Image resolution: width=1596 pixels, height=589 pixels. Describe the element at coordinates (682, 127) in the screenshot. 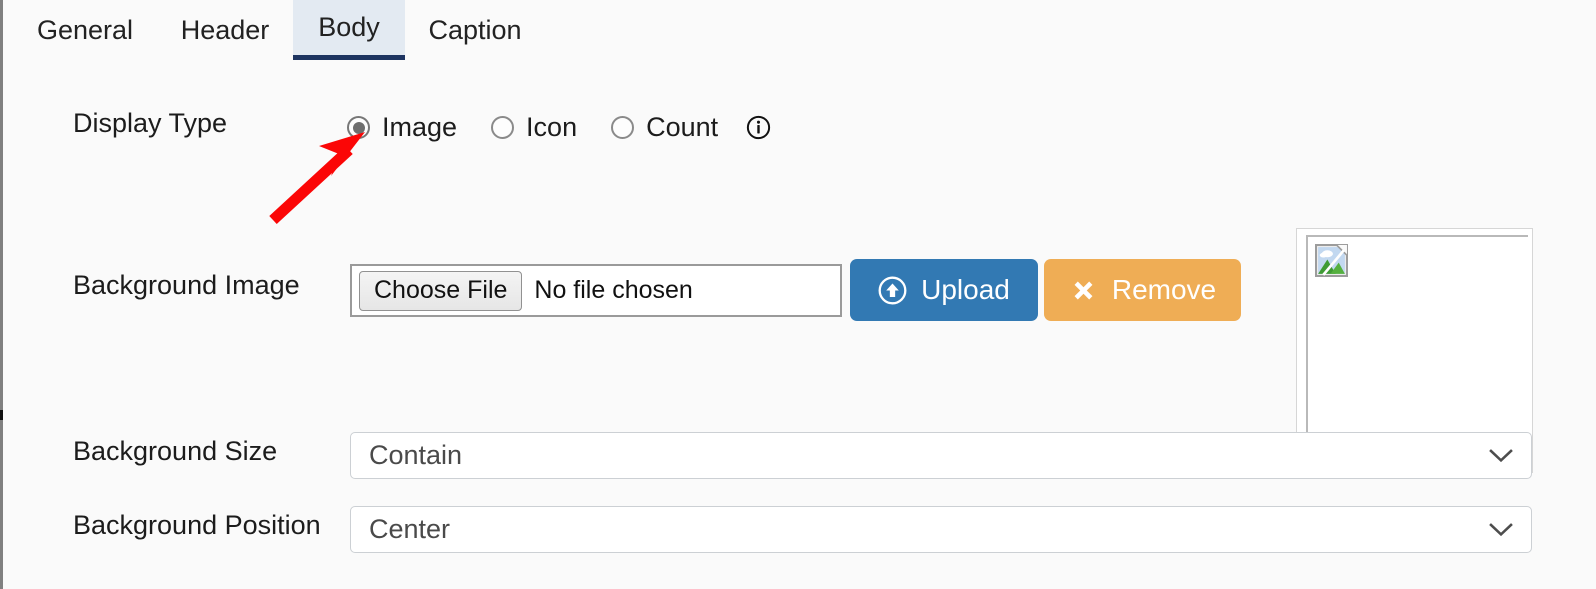

I see `radio-label-count: Count` at that location.